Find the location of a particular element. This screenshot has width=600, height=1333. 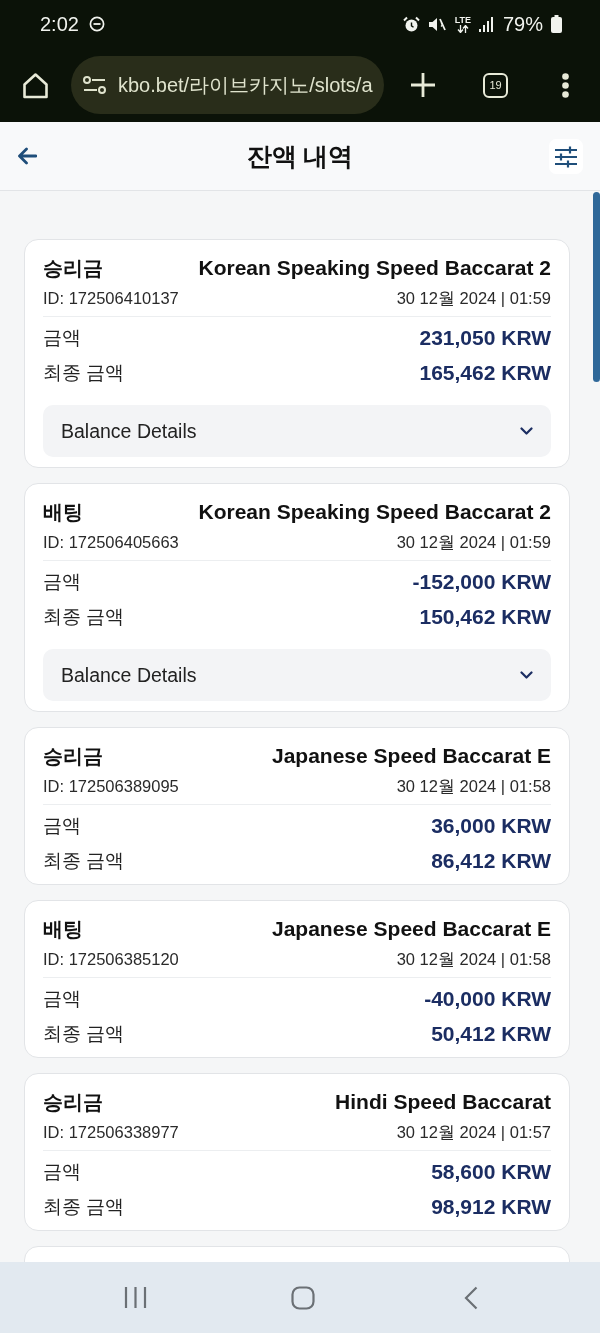

page-title: 잔액 내역 is located at coordinates (300, 156).